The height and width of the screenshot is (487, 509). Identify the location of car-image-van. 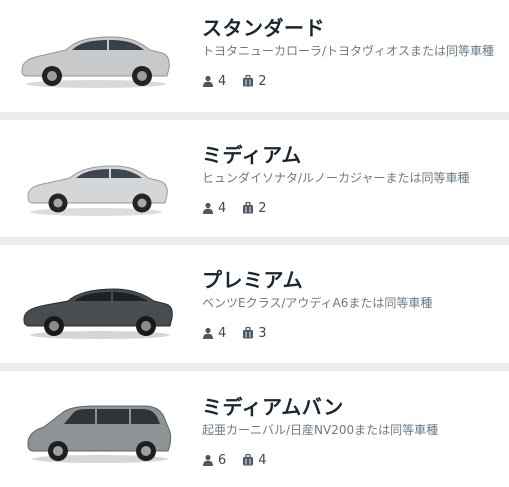
(94, 432).